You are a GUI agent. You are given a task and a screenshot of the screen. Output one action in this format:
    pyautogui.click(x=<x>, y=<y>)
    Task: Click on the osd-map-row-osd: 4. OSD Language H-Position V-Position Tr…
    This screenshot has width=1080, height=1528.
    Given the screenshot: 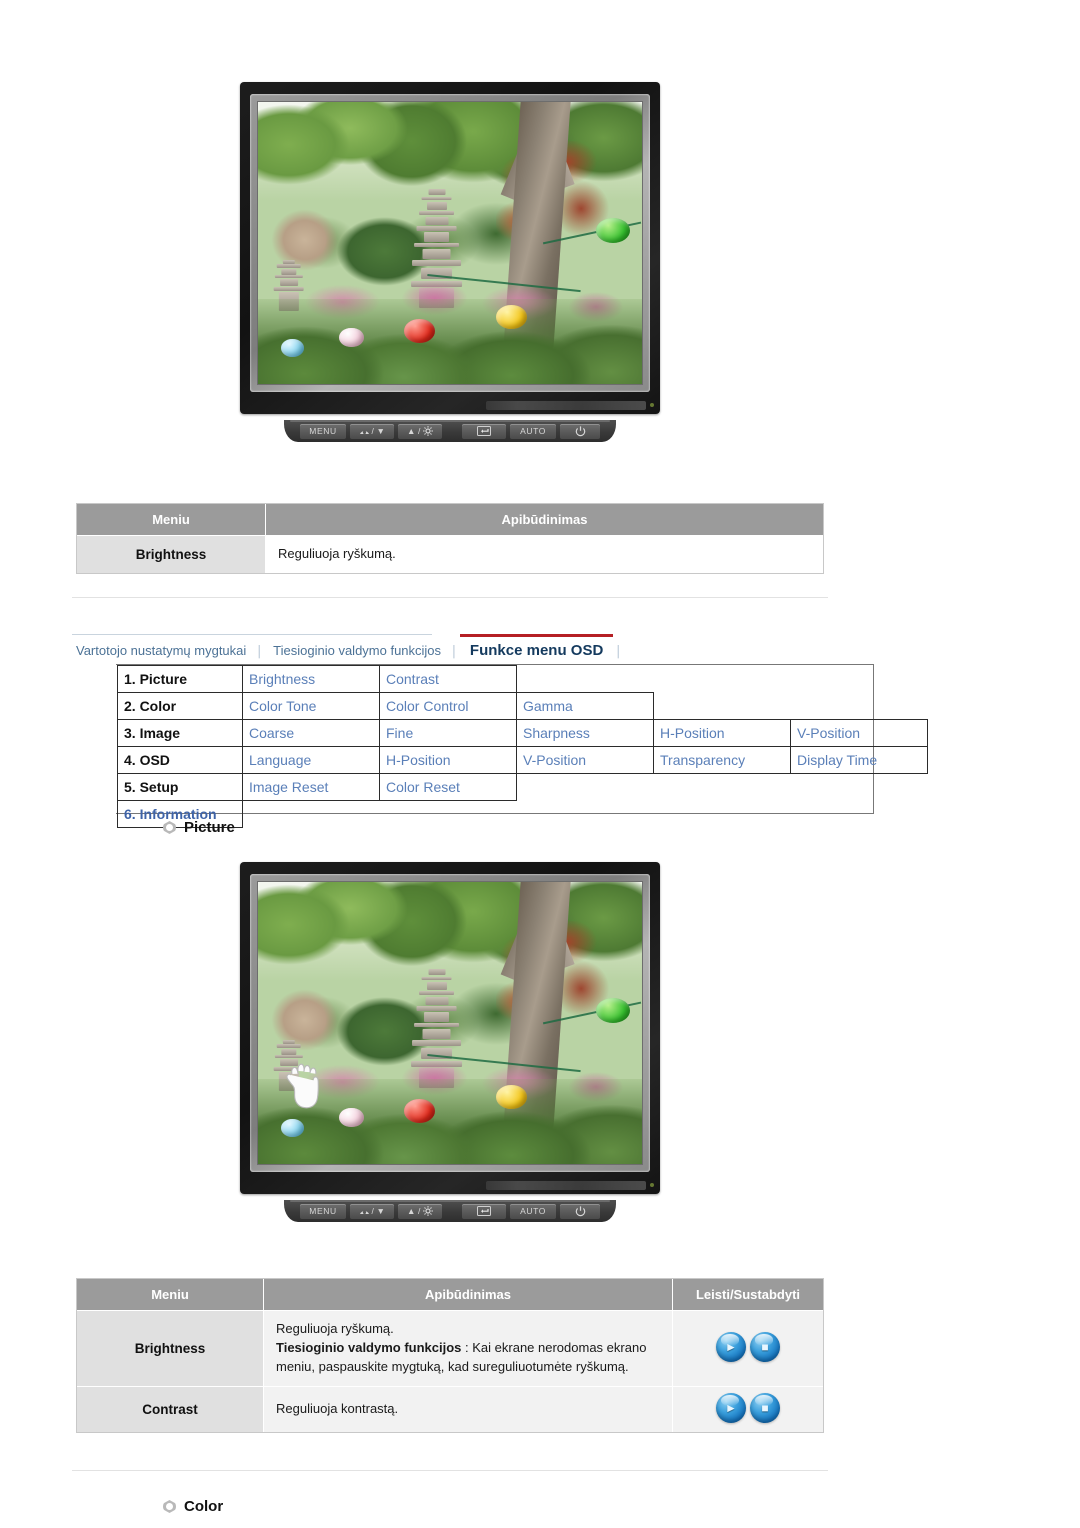 What is the action you would take?
    pyautogui.click(x=522, y=760)
    